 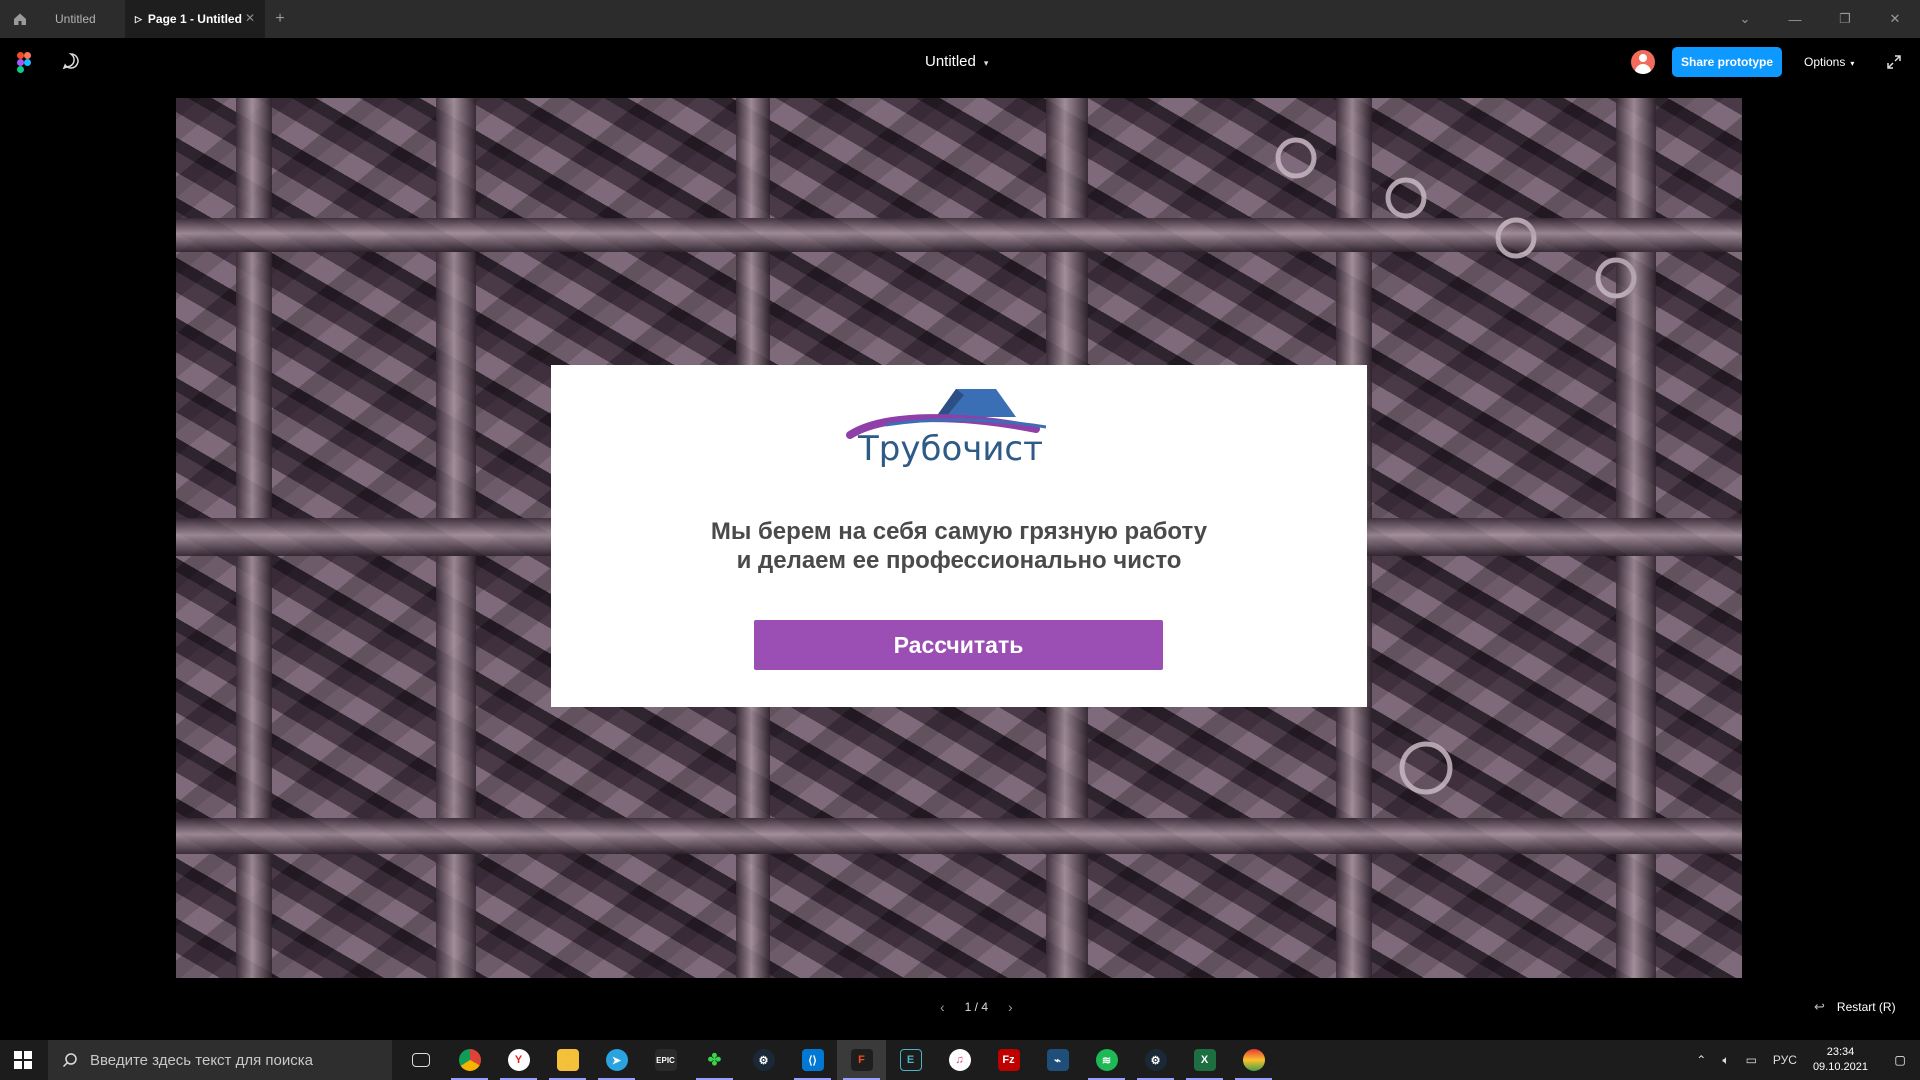 I want to click on taskbar-apps: Y ➤ EPIC ✤ ⚙ ⟨⟩ F E ♫ Fz ⌁ ≋ ⚙ X, so click(x=837, y=1060).